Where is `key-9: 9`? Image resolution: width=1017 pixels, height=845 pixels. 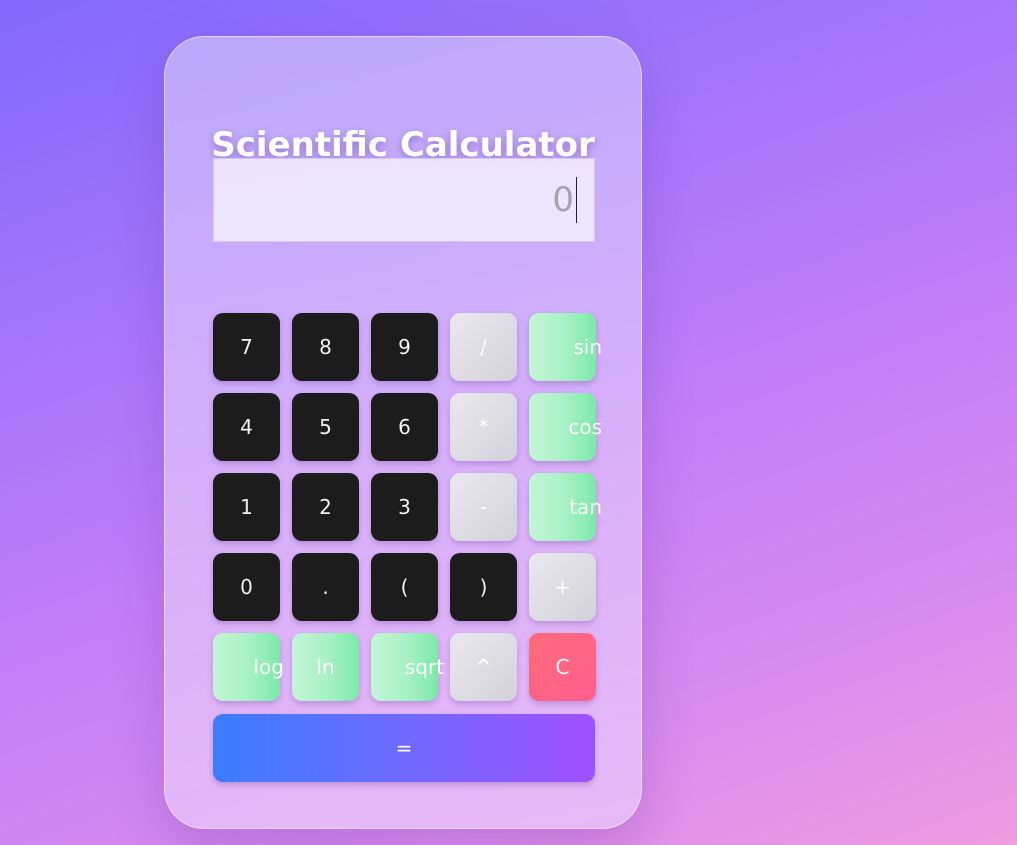 key-9: 9 is located at coordinates (404, 347).